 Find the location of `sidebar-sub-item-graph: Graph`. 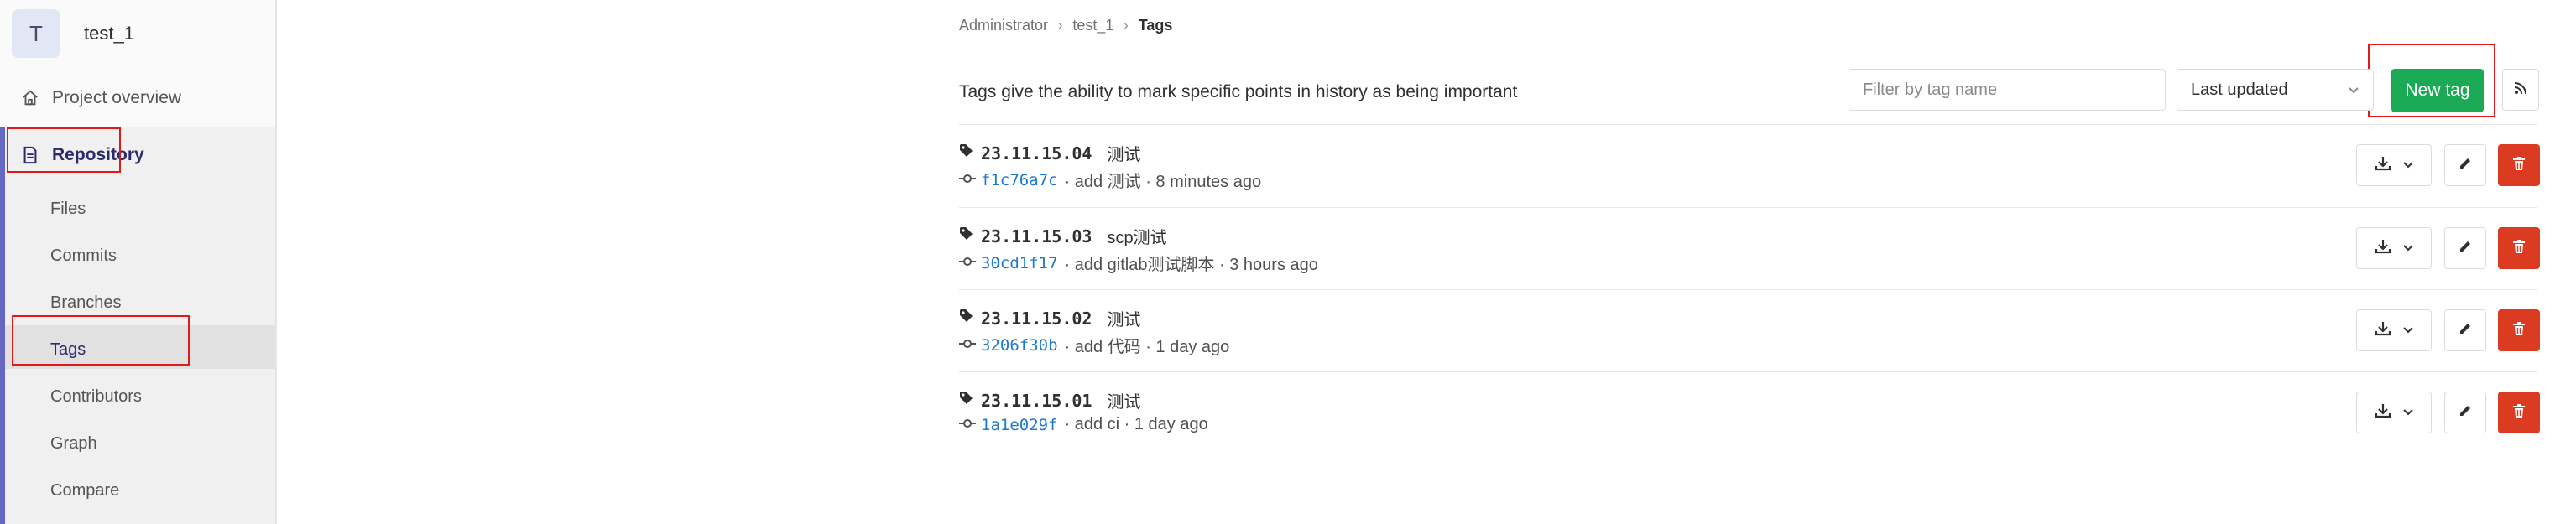

sidebar-sub-item-graph: Graph is located at coordinates (73, 444).